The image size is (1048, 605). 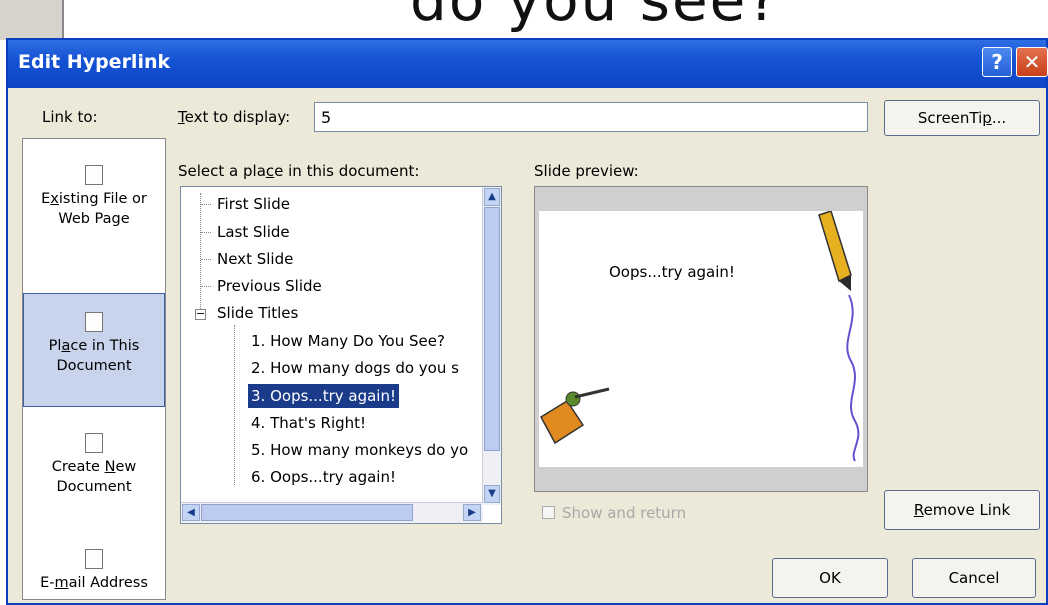 What do you see at coordinates (997, 62) in the screenshot?
I see `help-button: ?` at bounding box center [997, 62].